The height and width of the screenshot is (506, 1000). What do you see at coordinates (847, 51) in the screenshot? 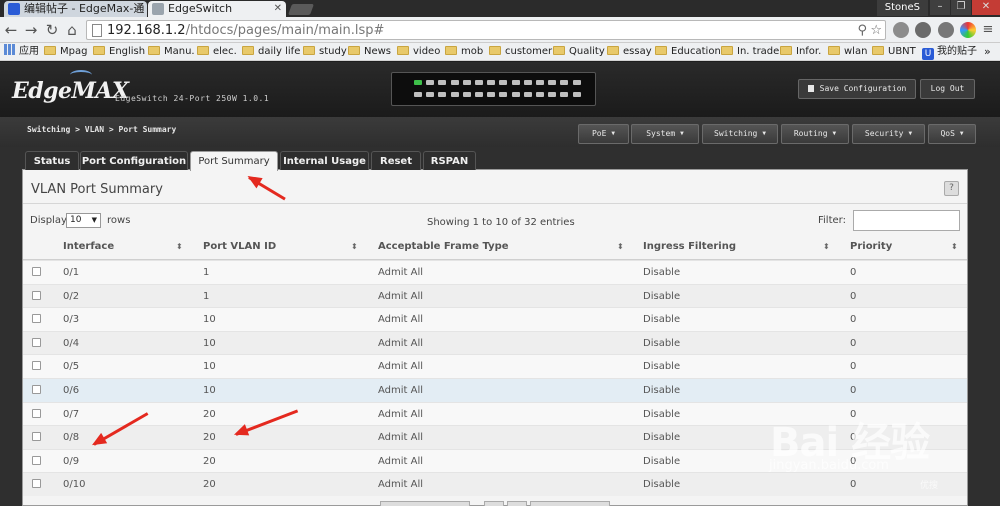
I see `bookmark-folder: wlan` at bounding box center [847, 51].